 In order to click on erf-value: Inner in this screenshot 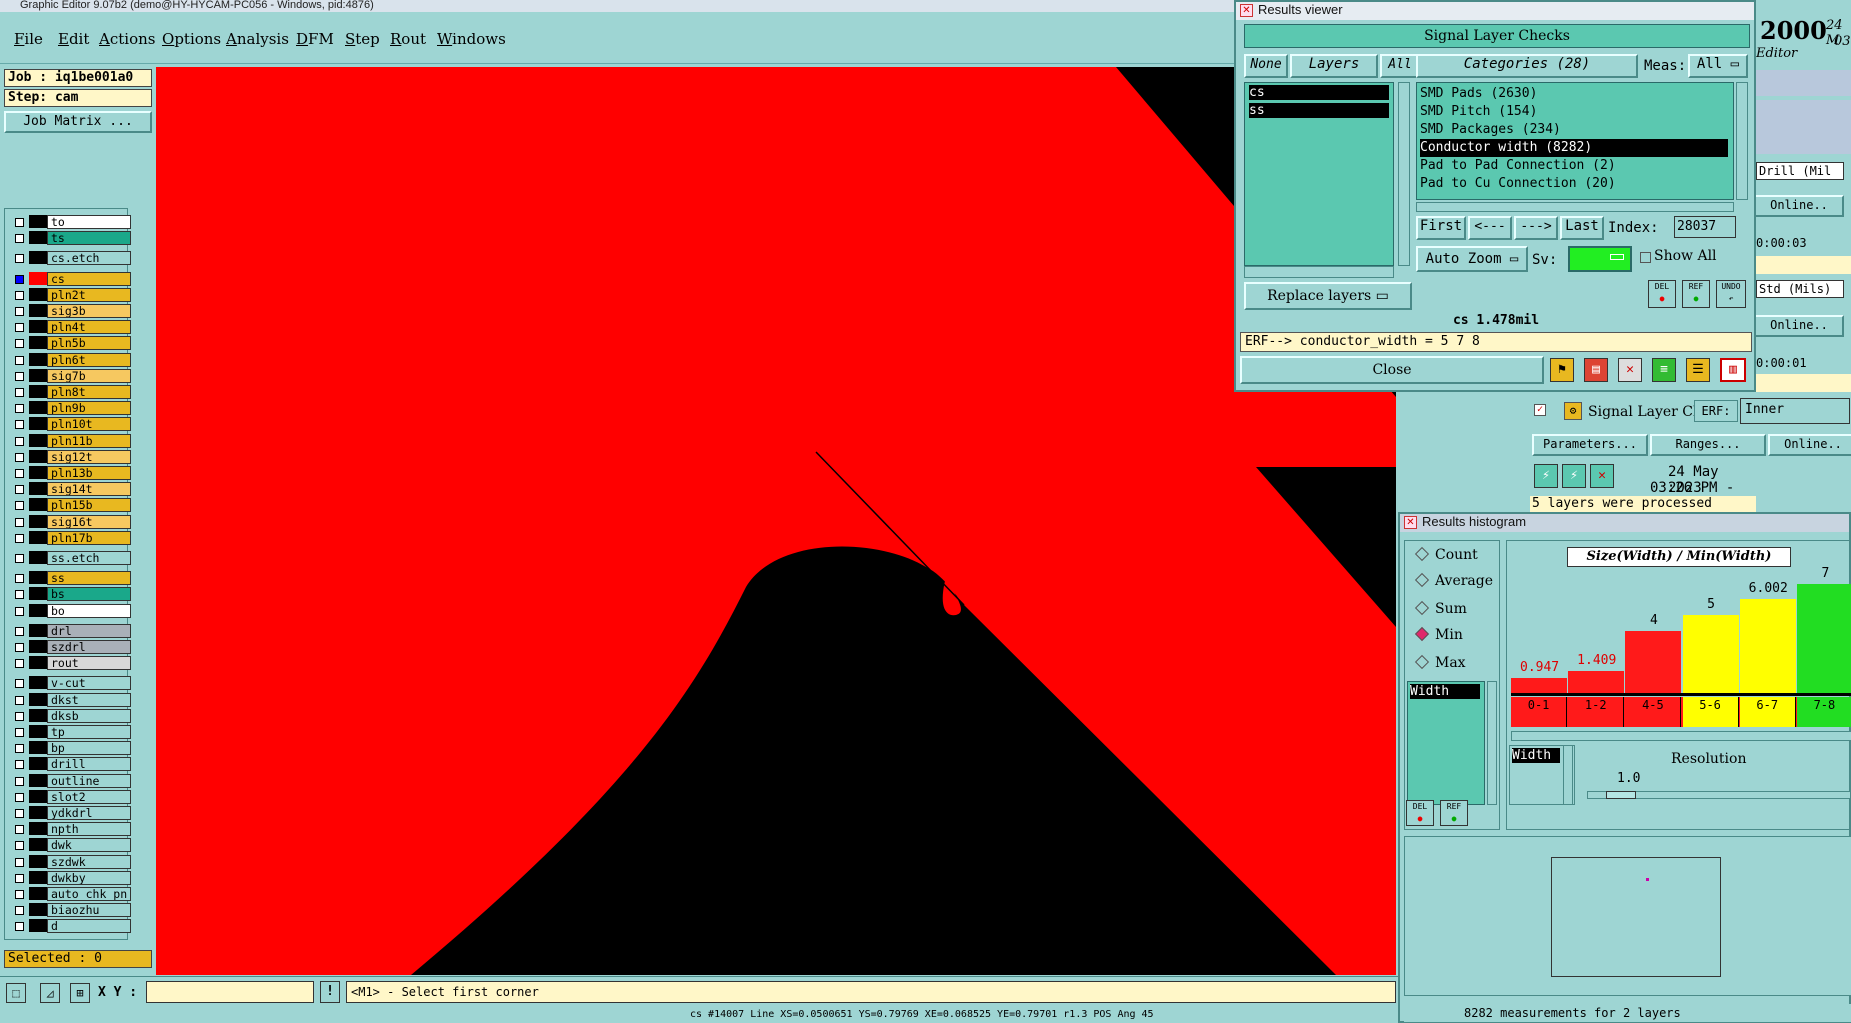, I will do `click(1795, 411)`.